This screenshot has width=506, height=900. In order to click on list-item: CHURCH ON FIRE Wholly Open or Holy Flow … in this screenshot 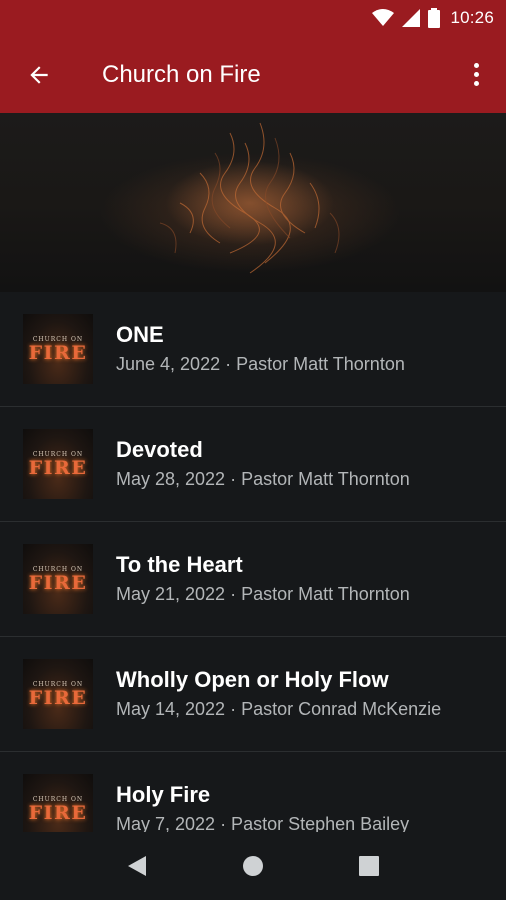, I will do `click(253, 694)`.